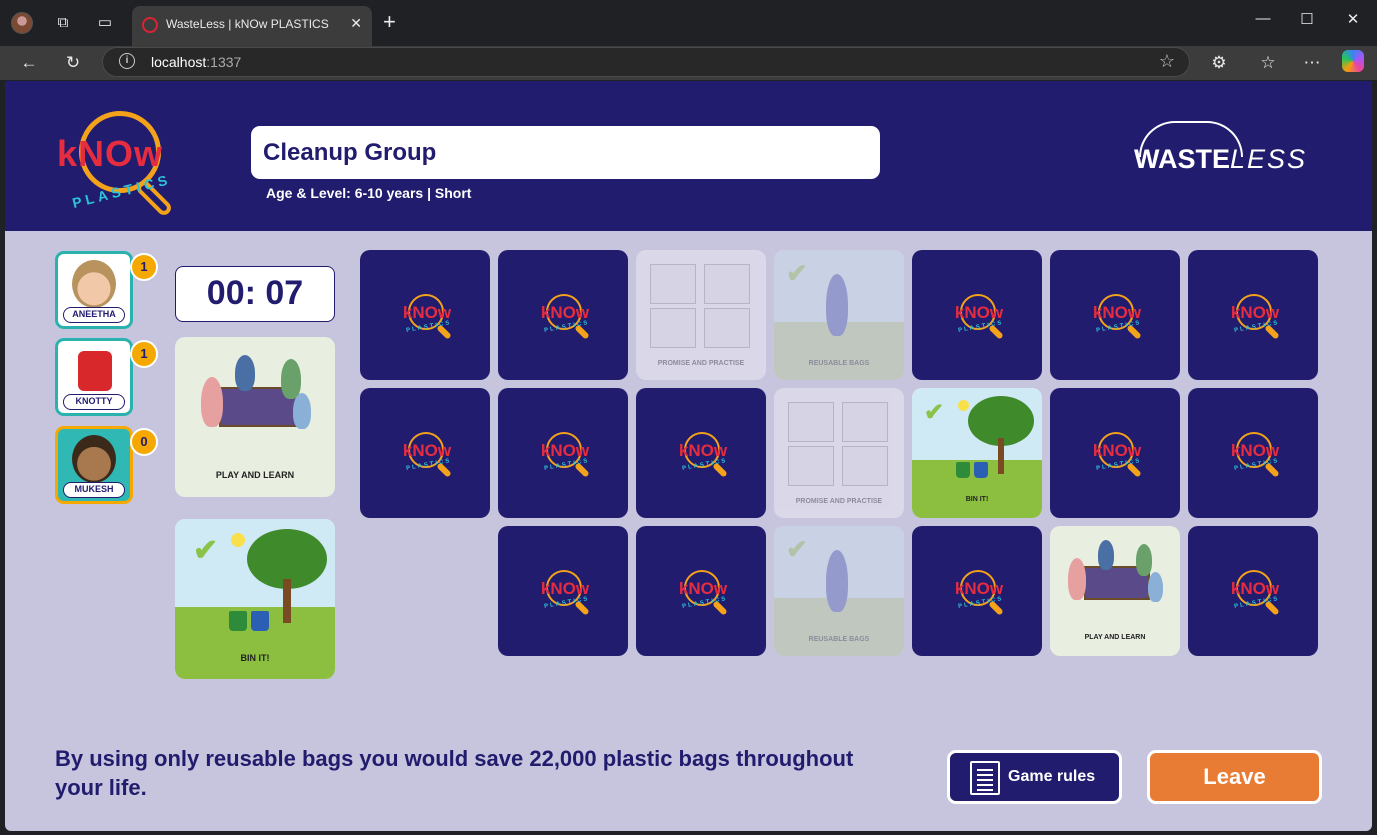 The image size is (1377, 835). I want to click on player-name: ANEETHA, so click(94, 315).